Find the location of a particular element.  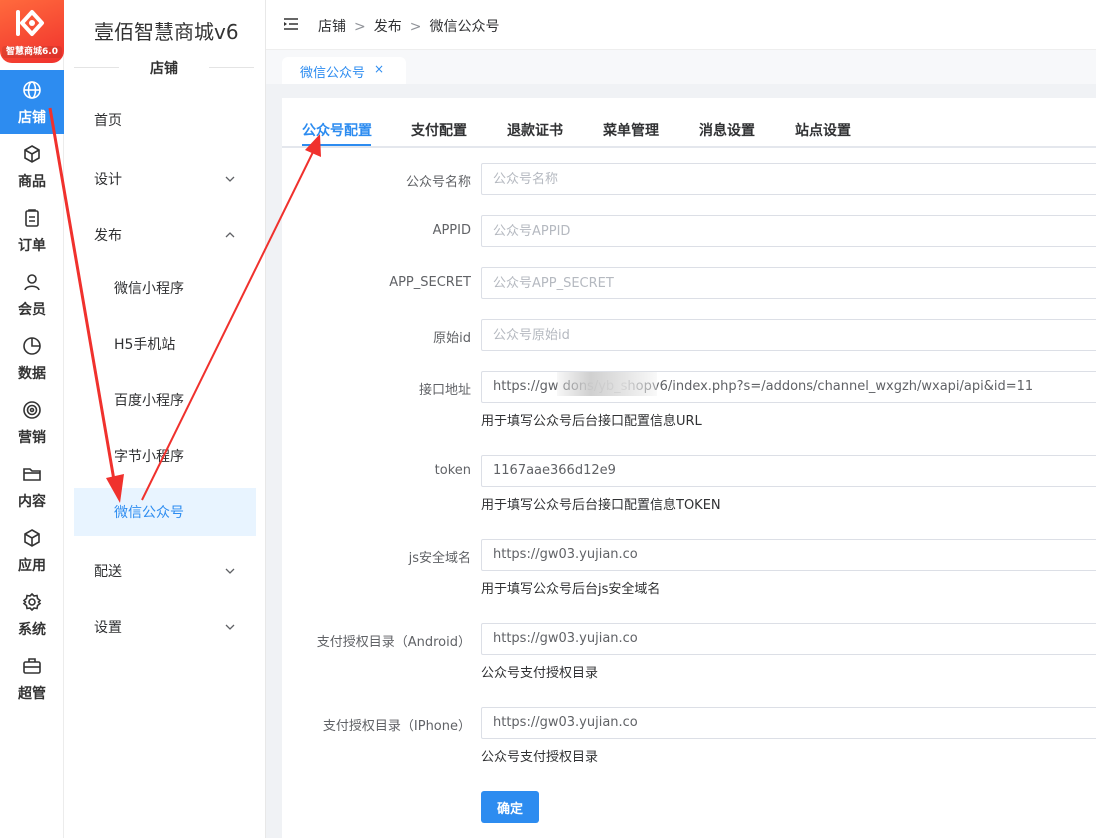

token-input: 1167aae366d12e9 is located at coordinates (788, 471).